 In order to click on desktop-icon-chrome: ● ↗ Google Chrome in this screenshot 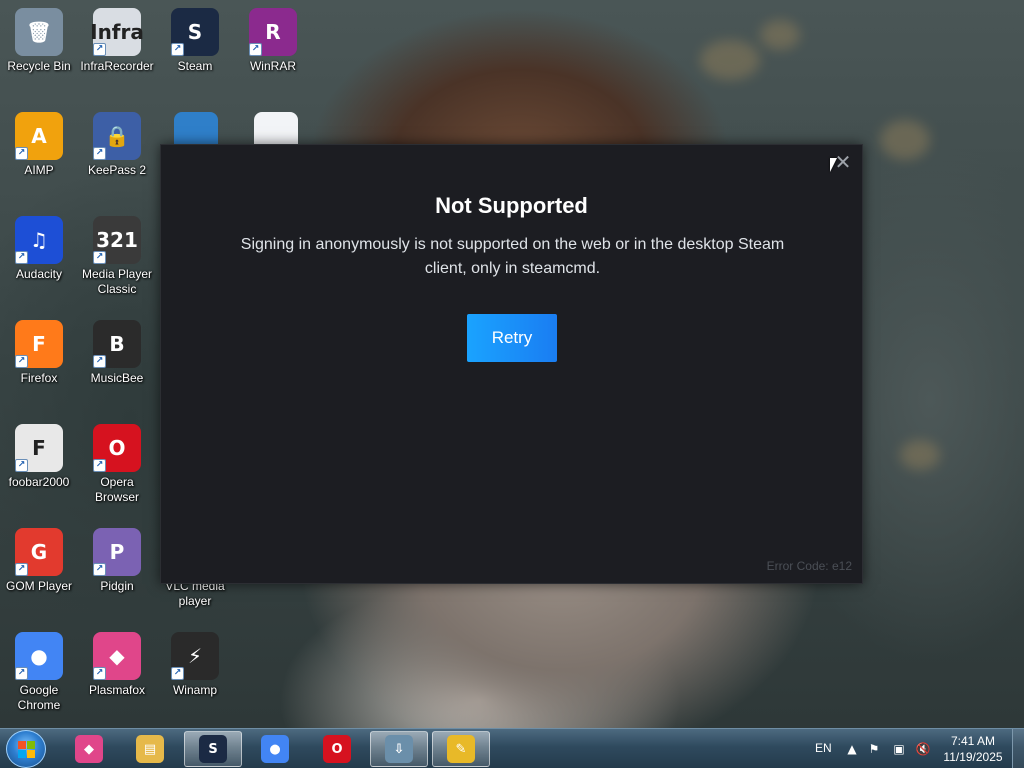, I will do `click(39, 672)`.